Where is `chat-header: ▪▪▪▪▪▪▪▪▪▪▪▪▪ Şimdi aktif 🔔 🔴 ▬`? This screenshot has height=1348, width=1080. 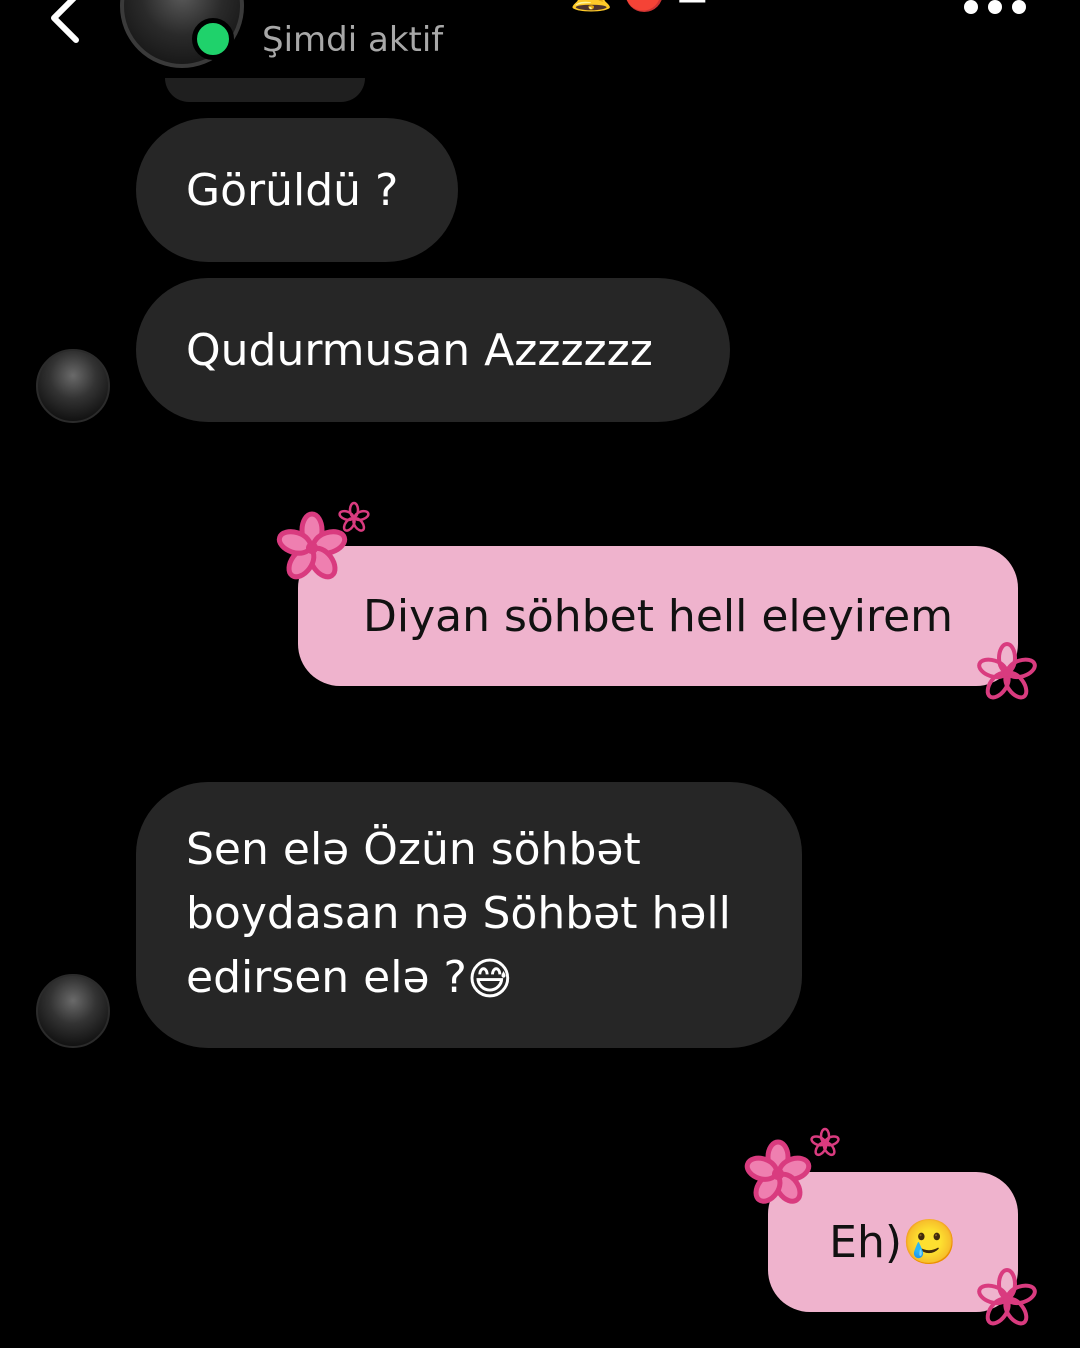
chat-header: ▪▪▪▪▪▪▪▪▪▪▪▪▪ Şimdi aktif 🔔 🔴 ▬ is located at coordinates (540, 40).